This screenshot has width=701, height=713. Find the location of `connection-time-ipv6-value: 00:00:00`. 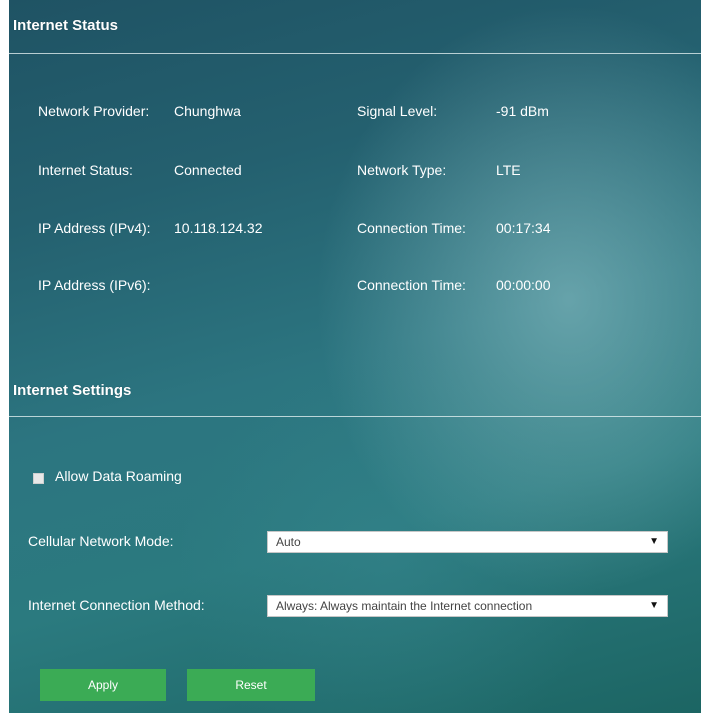

connection-time-ipv6-value: 00:00:00 is located at coordinates (523, 285).